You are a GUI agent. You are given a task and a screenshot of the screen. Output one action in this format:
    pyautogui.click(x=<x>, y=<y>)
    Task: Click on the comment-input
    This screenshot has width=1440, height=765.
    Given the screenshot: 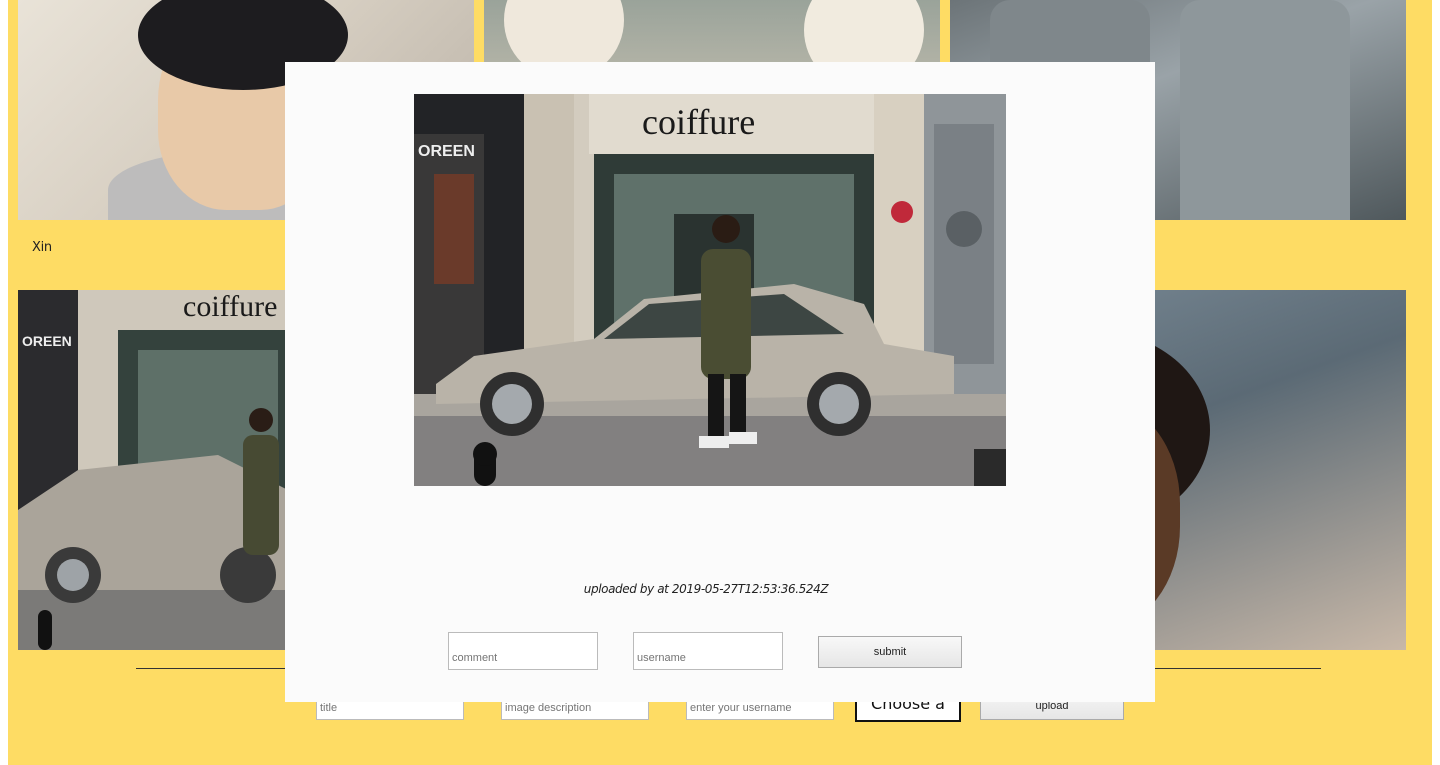 What is the action you would take?
    pyautogui.click(x=523, y=651)
    